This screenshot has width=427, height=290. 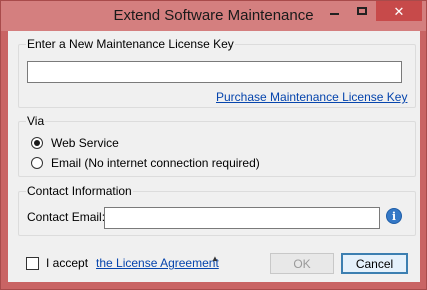 I want to click on caret-up-icon: ▲, so click(x=215, y=258).